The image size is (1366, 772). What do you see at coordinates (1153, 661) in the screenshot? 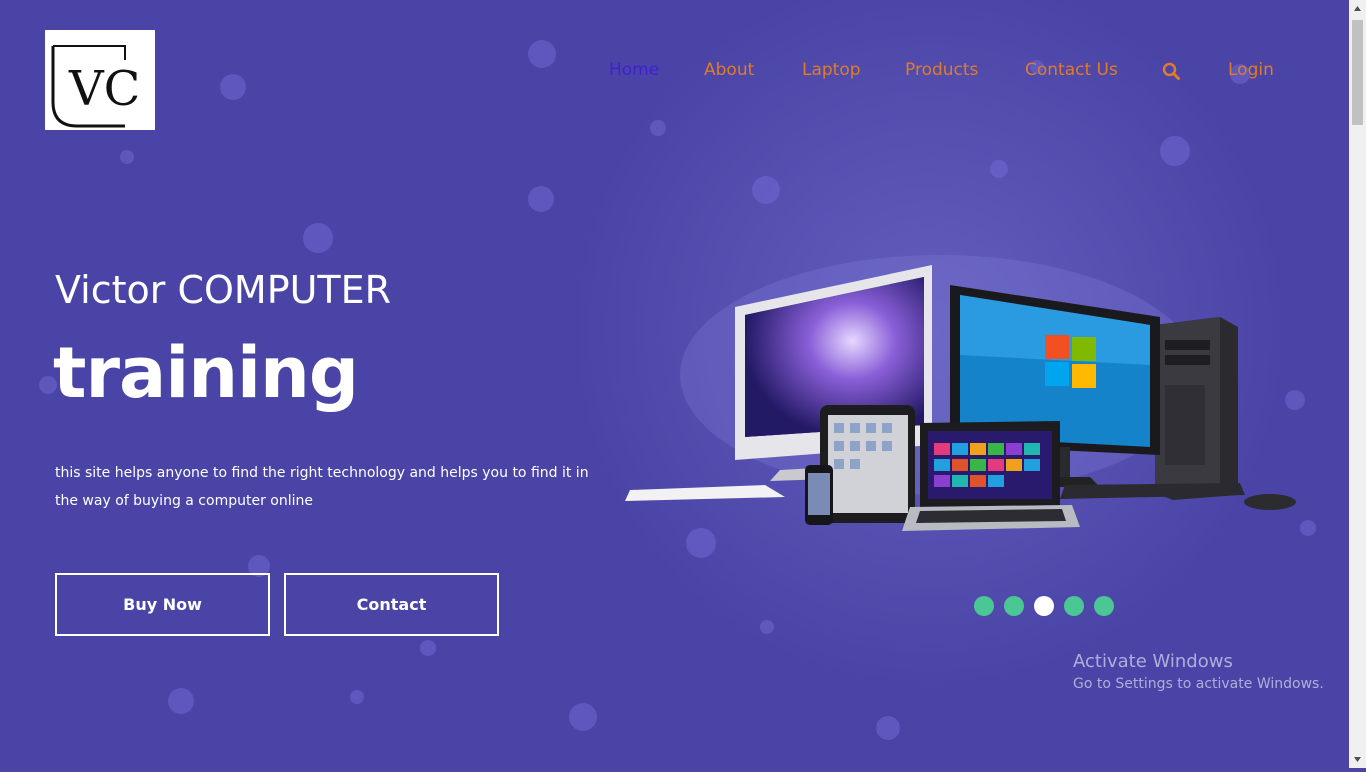
I see `activate-windows-title: Activate Windows` at bounding box center [1153, 661].